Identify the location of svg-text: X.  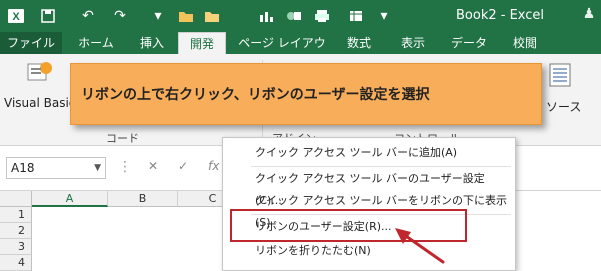
(16, 17).